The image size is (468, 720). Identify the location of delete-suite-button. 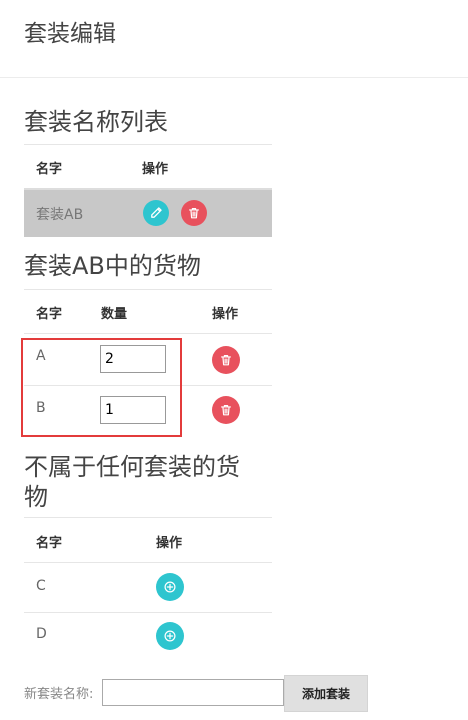
(194, 213).